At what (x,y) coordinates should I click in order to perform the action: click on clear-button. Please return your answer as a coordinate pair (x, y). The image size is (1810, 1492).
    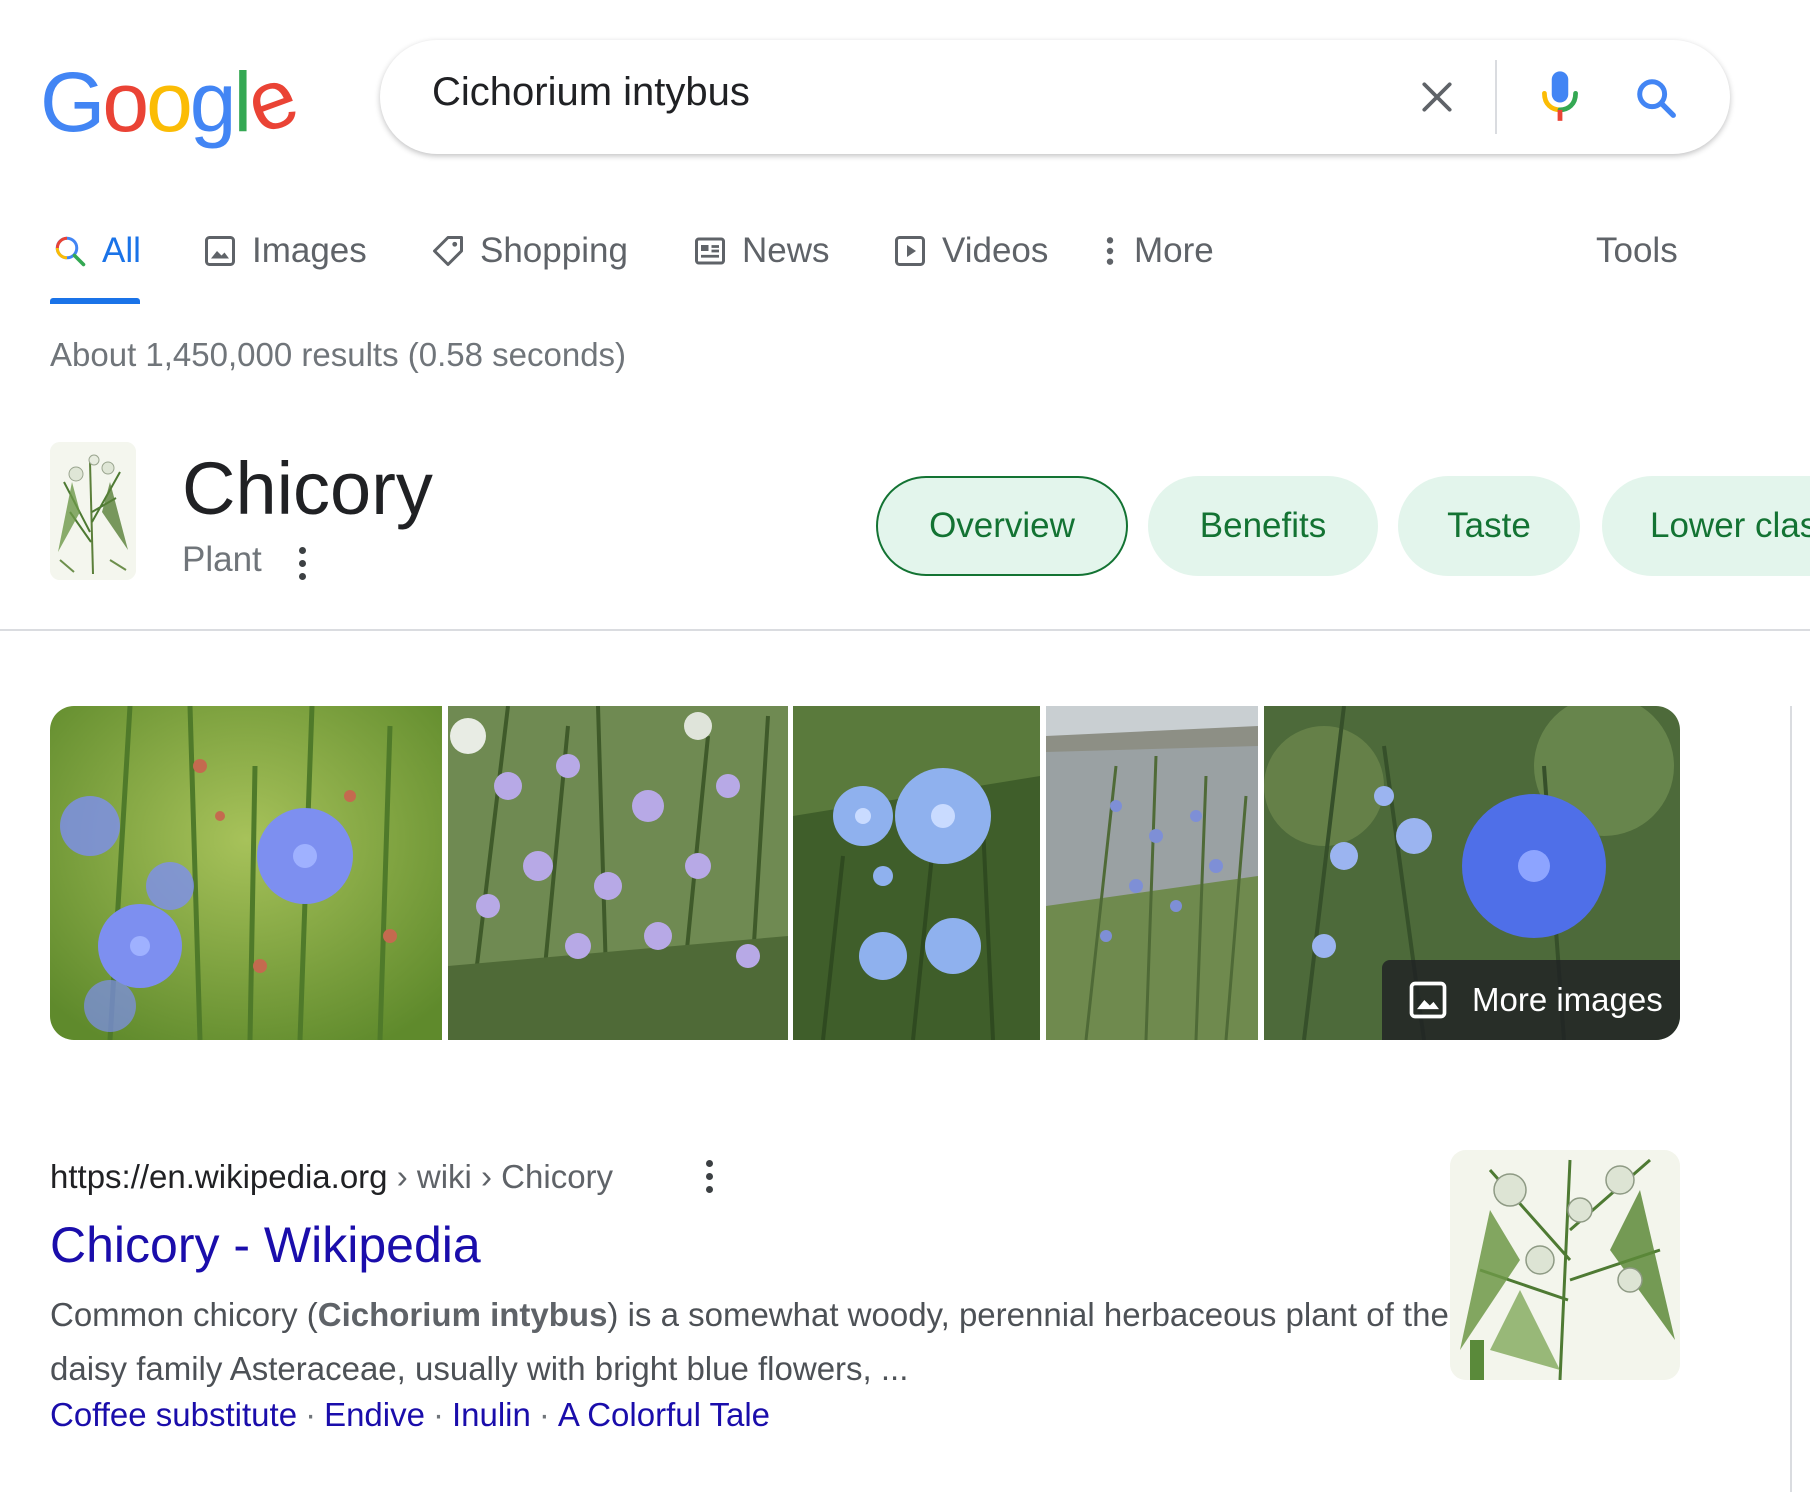
    Looking at the image, I should click on (1437, 97).